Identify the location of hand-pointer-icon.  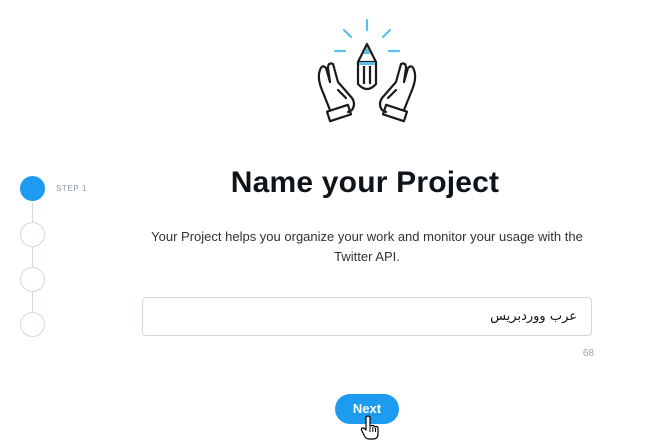
(369, 427).